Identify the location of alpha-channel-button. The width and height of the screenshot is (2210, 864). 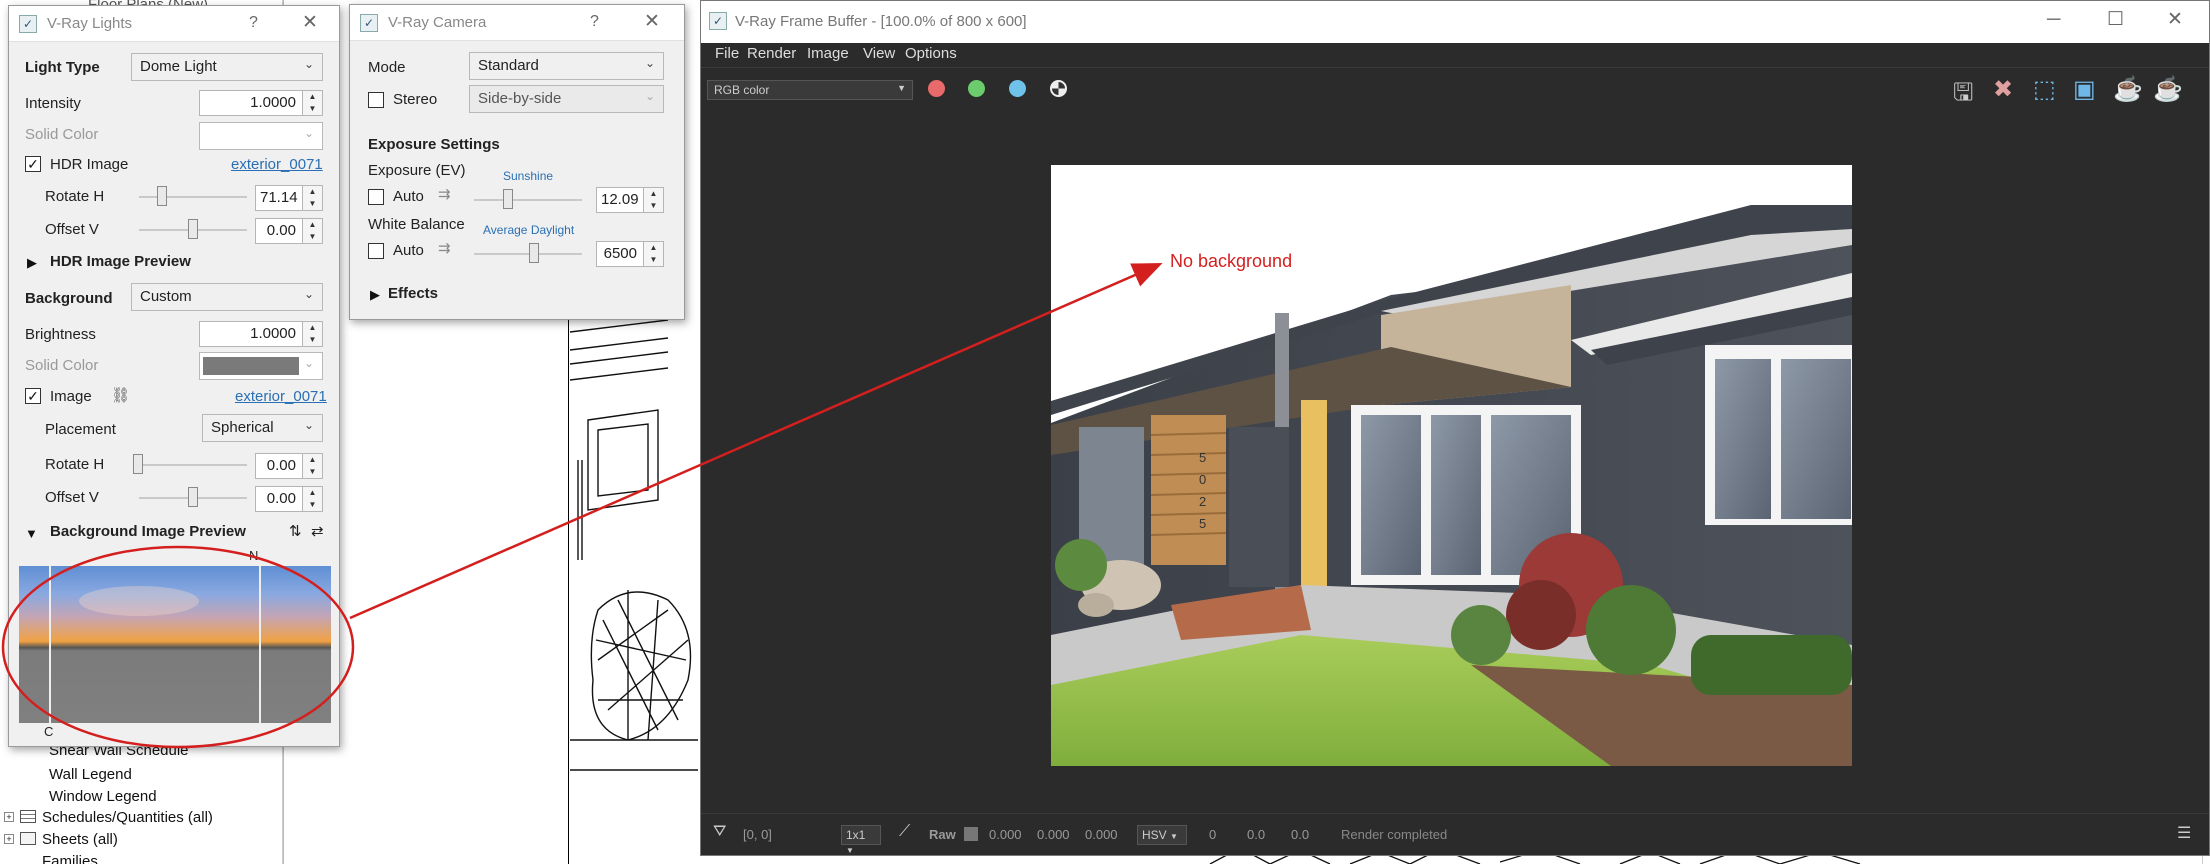
(1058, 88).